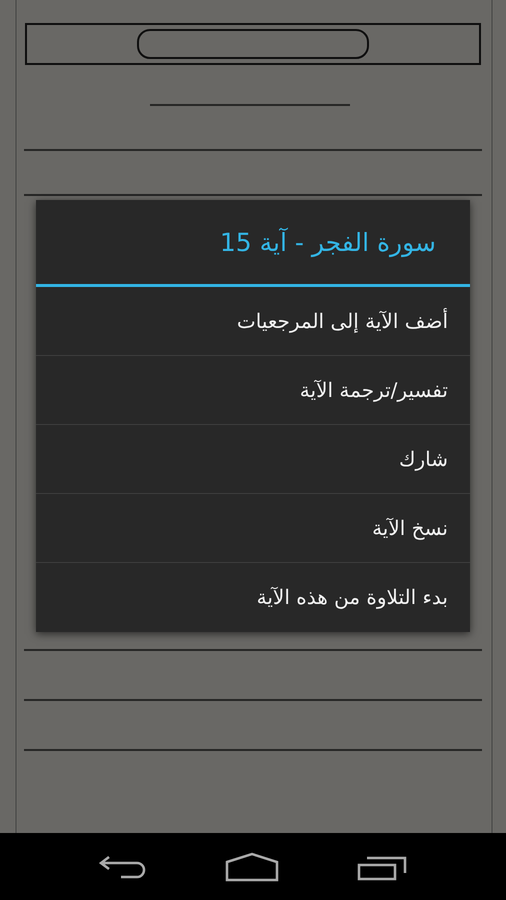  Describe the element at coordinates (253, 597) in the screenshot. I see `menu-item: بدء التلاوة من هذه الآية` at that location.